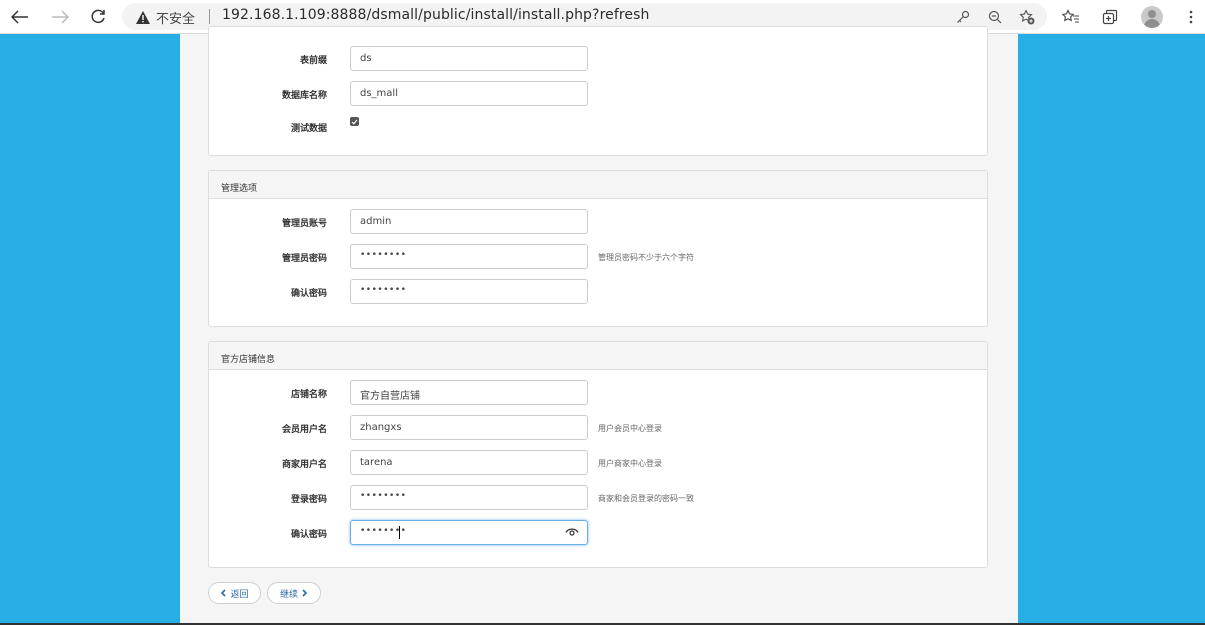 This screenshot has height=625, width=1205. What do you see at coordinates (630, 428) in the screenshot?
I see `field-help: 用户会员中心登录` at bounding box center [630, 428].